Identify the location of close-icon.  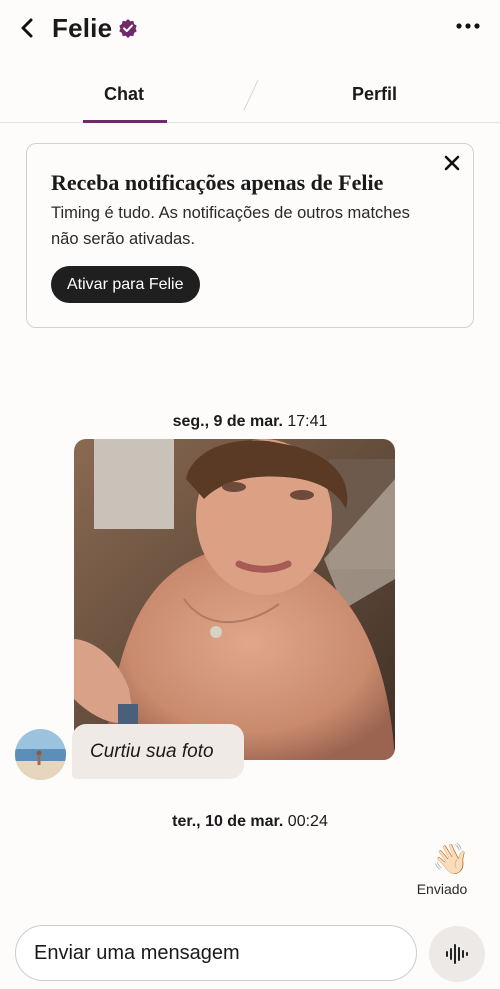
(452, 163).